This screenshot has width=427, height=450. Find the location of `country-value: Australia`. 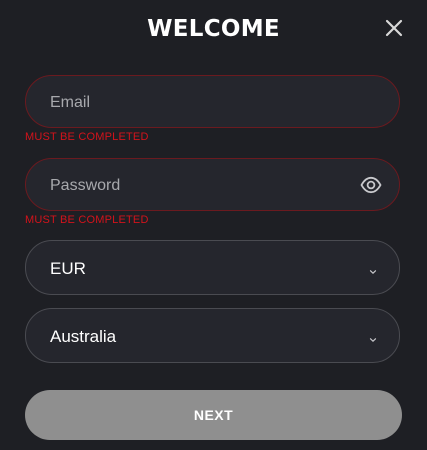

country-value: Australia is located at coordinates (83, 336).